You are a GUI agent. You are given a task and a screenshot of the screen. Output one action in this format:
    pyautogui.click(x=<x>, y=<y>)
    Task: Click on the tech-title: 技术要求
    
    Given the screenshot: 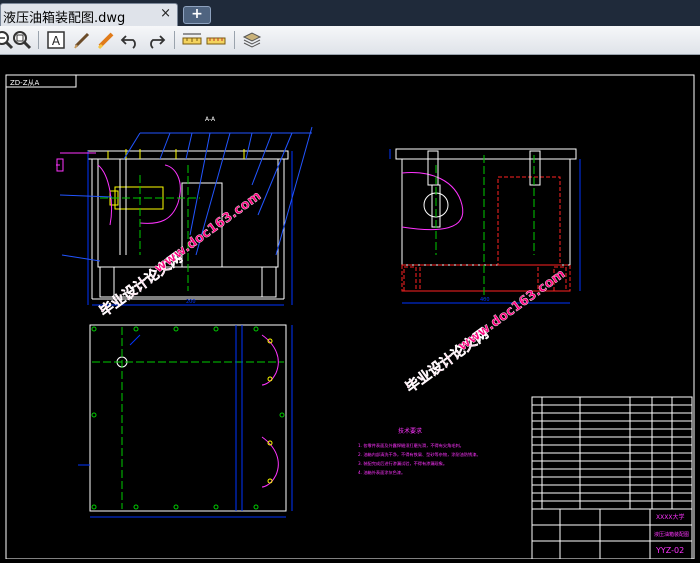 What is the action you would take?
    pyautogui.click(x=410, y=431)
    